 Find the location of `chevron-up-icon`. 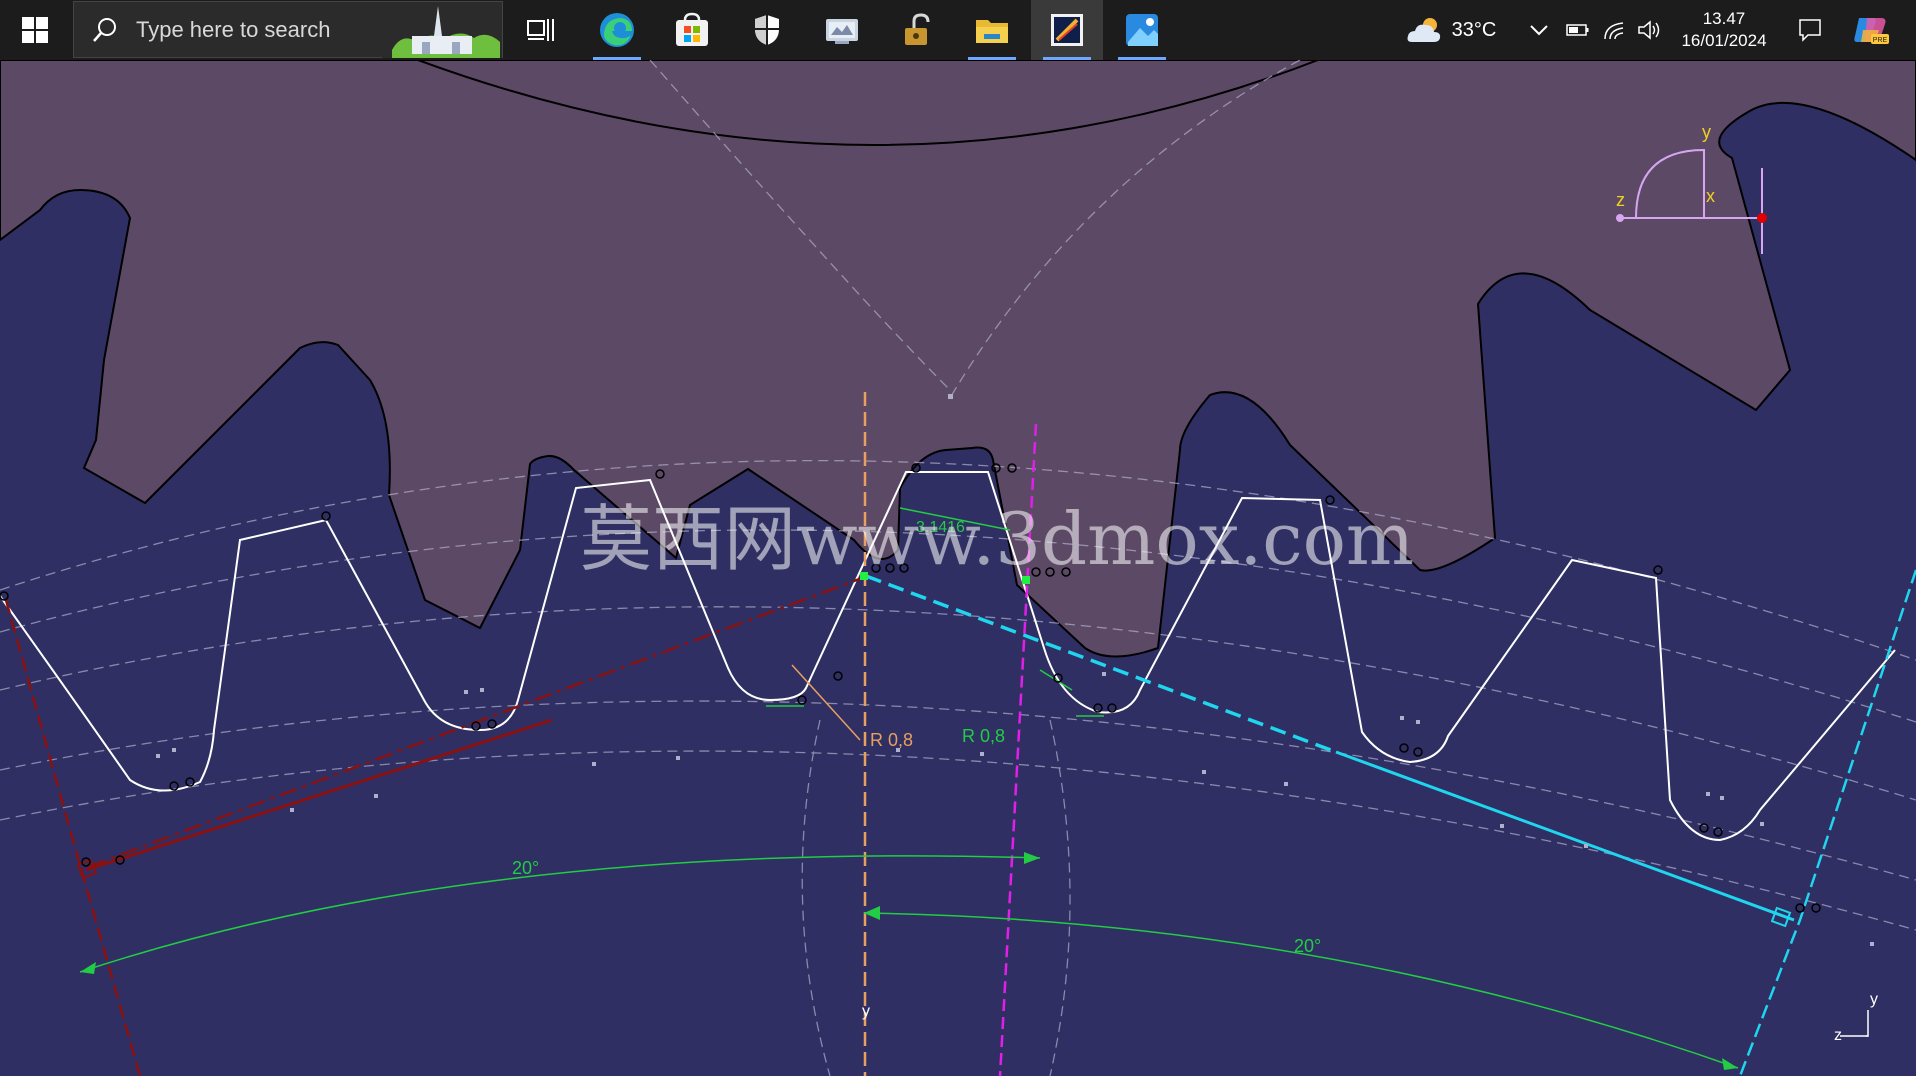

chevron-up-icon is located at coordinates (1539, 30).